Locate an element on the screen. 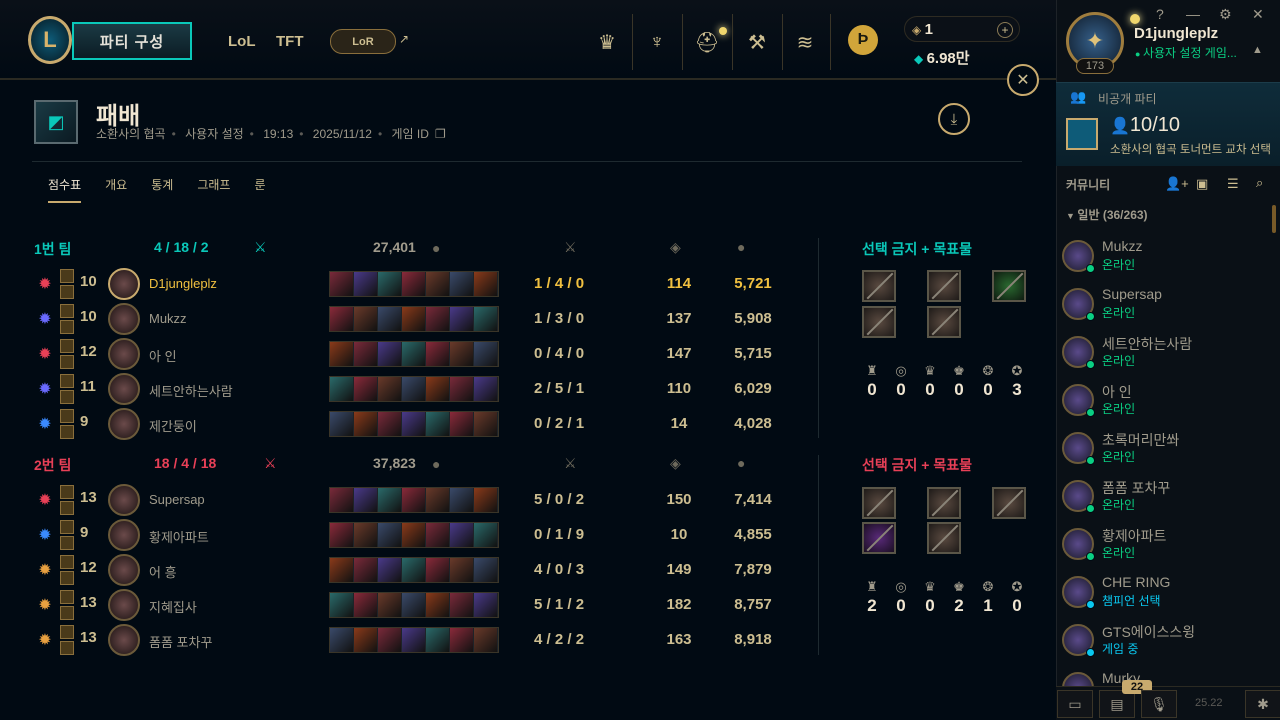 The height and width of the screenshot is (720, 1280). search-icon: ⌕ is located at coordinates (1259, 183).